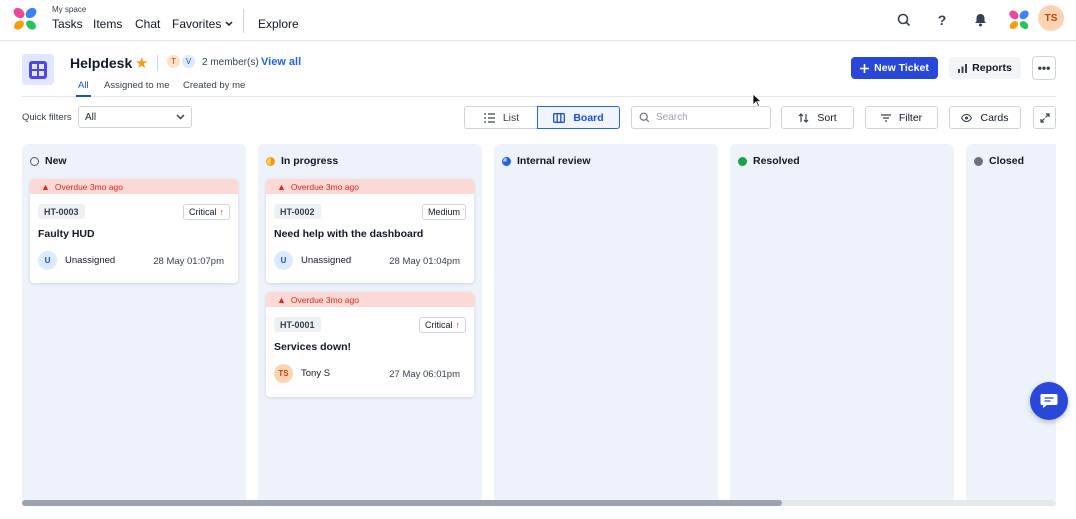 The height and width of the screenshot is (519, 1076). What do you see at coordinates (136, 87) in the screenshot?
I see `tab-assigned-to-me: Assigned to me` at bounding box center [136, 87].